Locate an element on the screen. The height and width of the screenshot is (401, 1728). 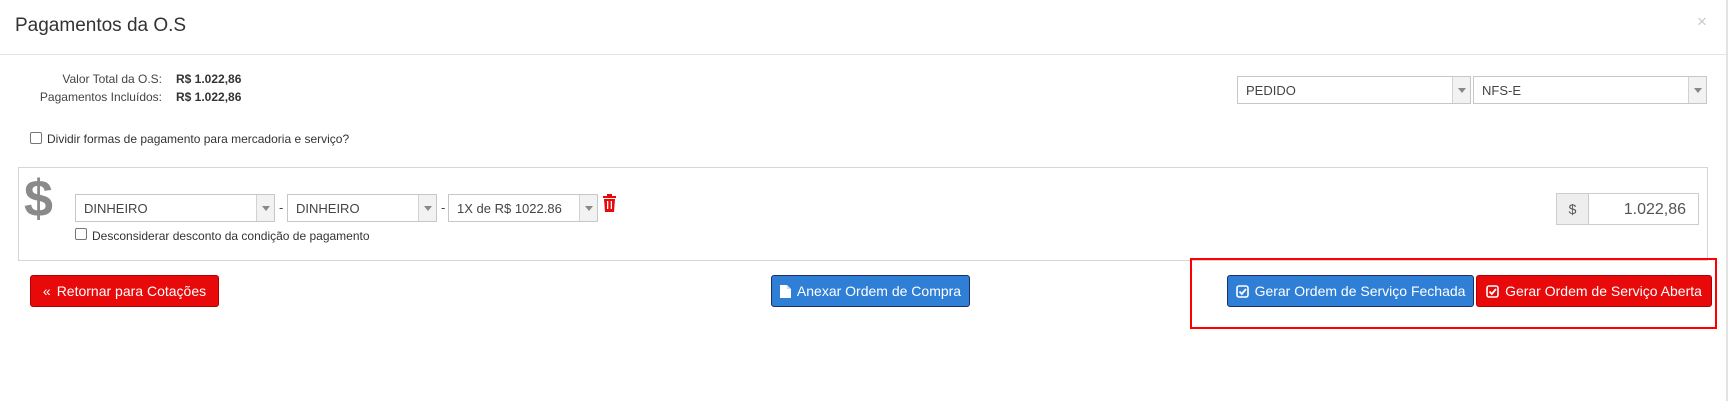
trash-icon is located at coordinates (609, 203).